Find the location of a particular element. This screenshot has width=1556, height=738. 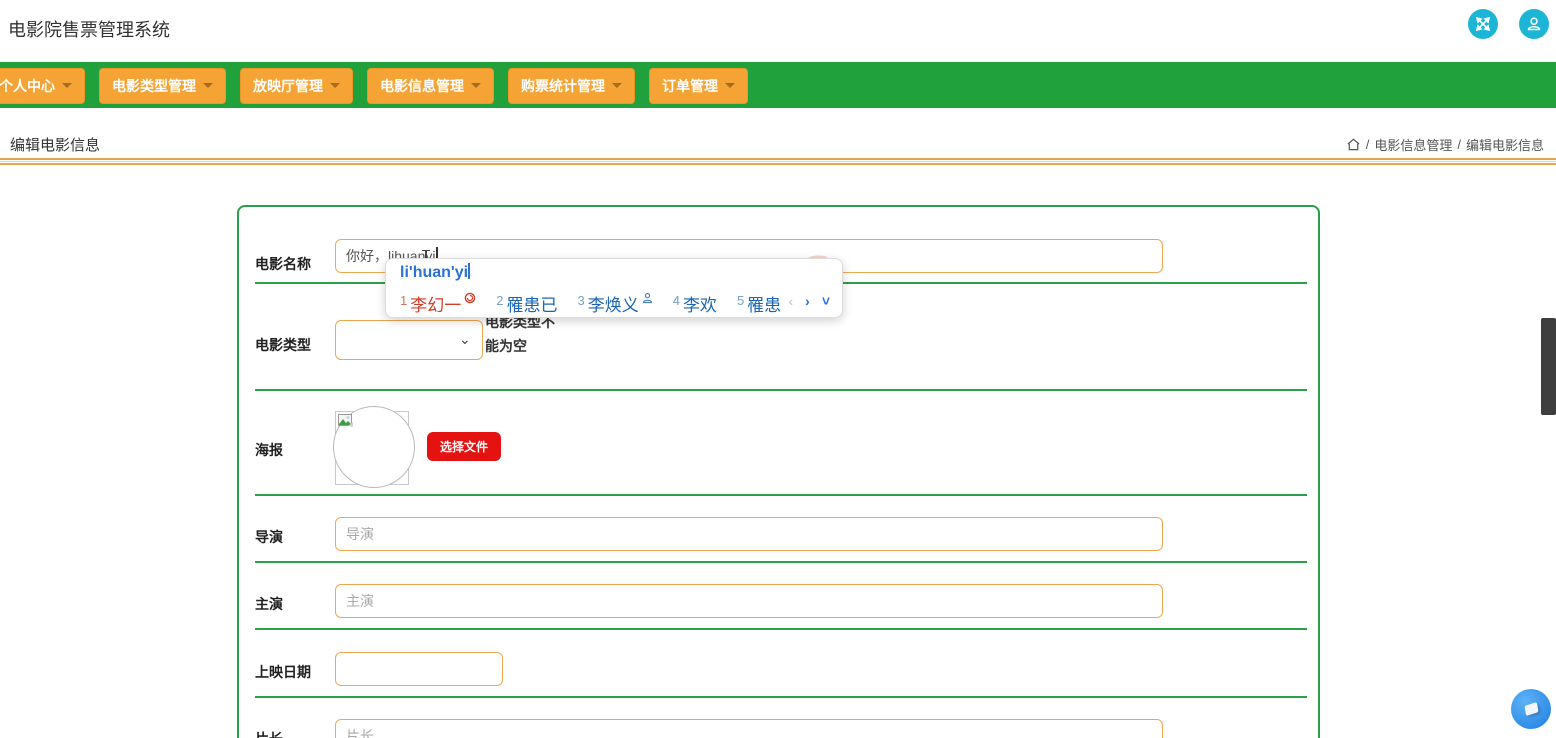

choose-file-button: 选择文件 is located at coordinates (464, 446).